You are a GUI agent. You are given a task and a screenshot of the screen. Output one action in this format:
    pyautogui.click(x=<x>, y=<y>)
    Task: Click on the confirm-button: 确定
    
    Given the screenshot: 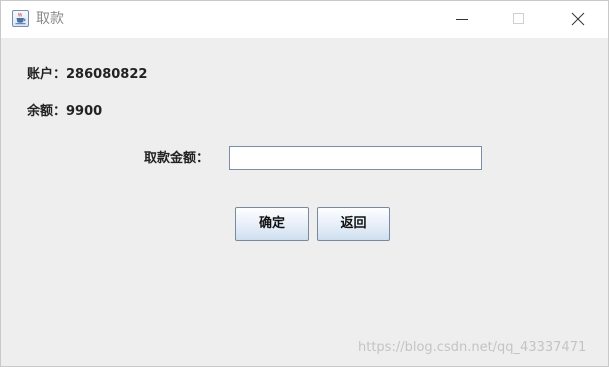 What is the action you would take?
    pyautogui.click(x=272, y=224)
    